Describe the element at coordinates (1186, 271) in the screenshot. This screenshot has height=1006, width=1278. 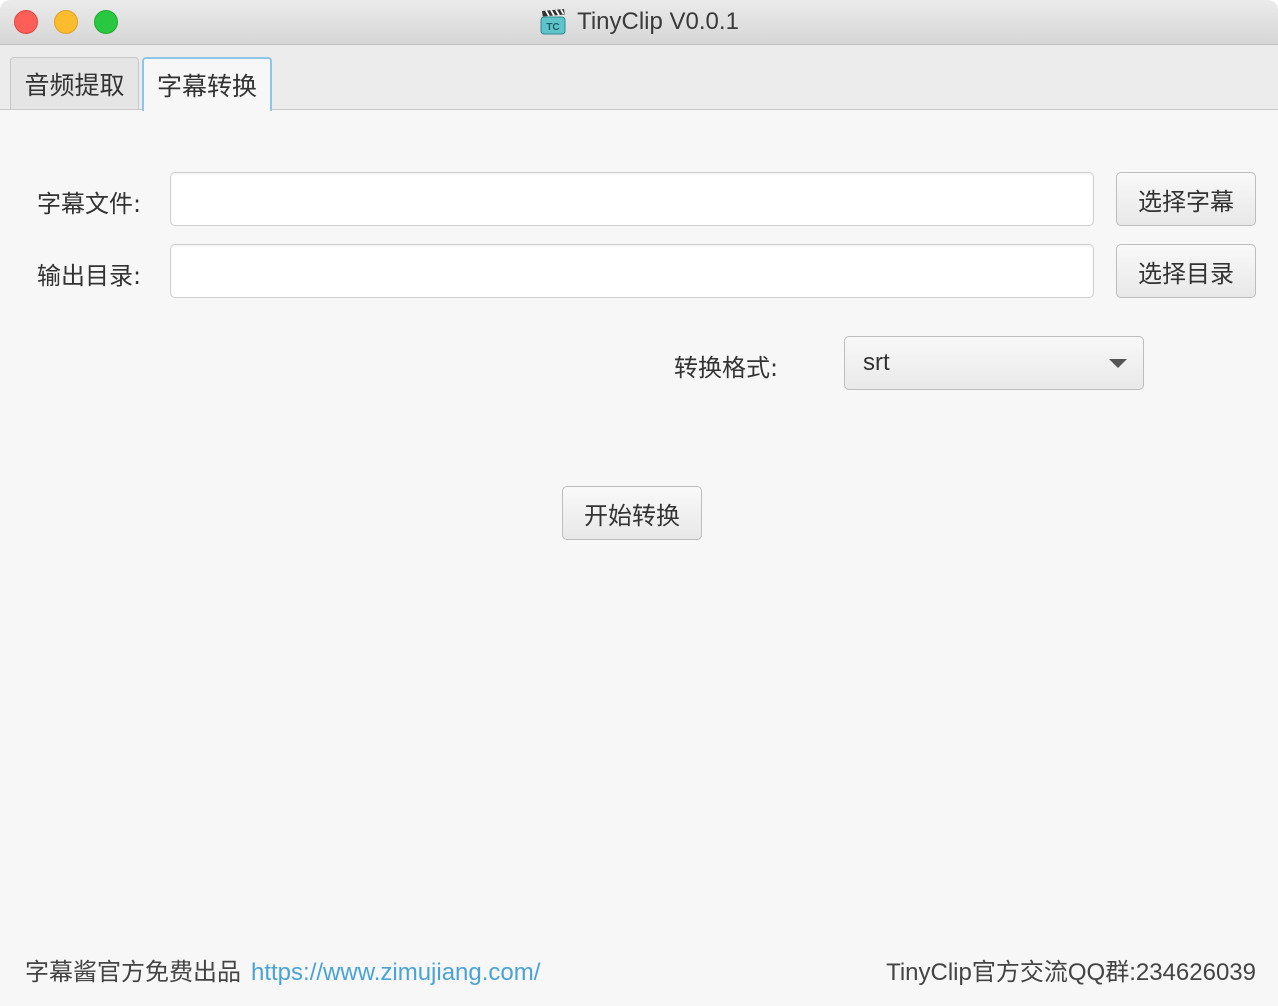
I see `choose-directory-button: 选择目录` at that location.